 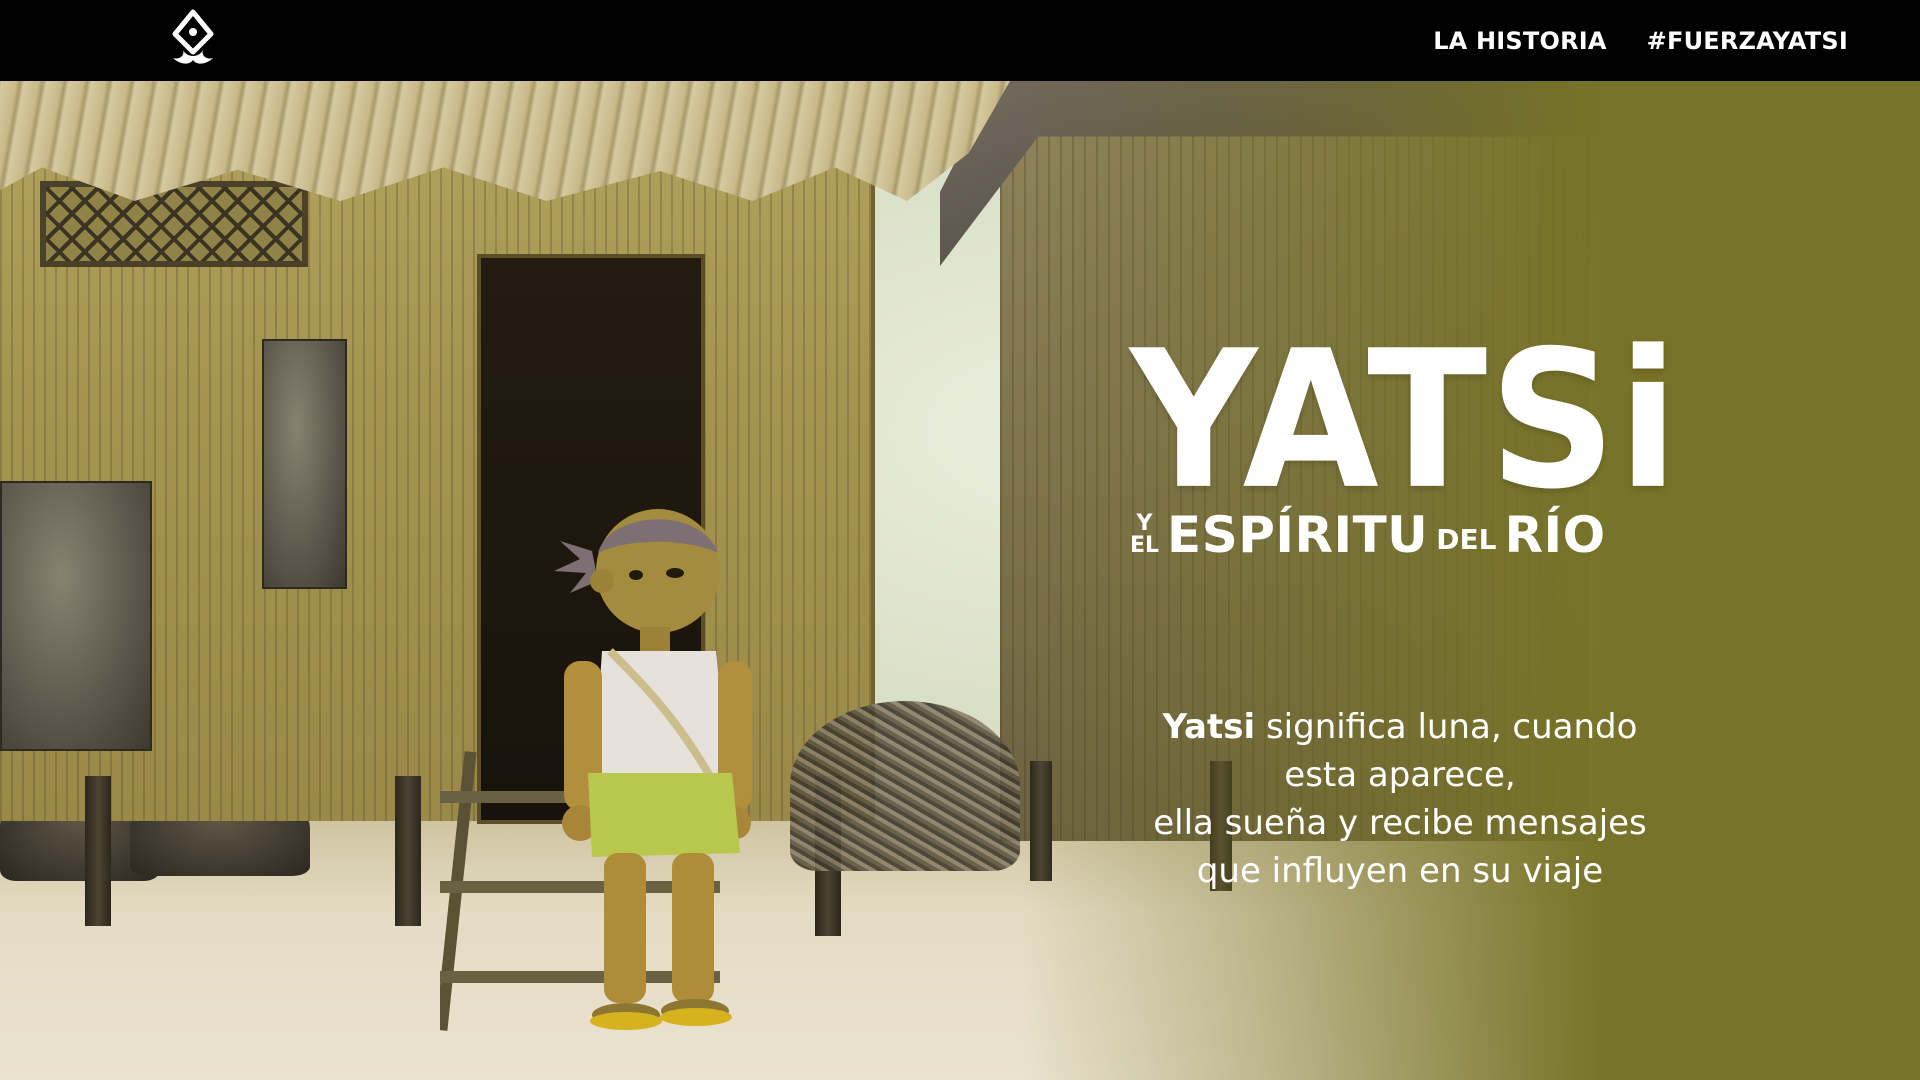 I want to click on description-line-3: ella sueña y recibe mensajes, so click(x=1400, y=823).